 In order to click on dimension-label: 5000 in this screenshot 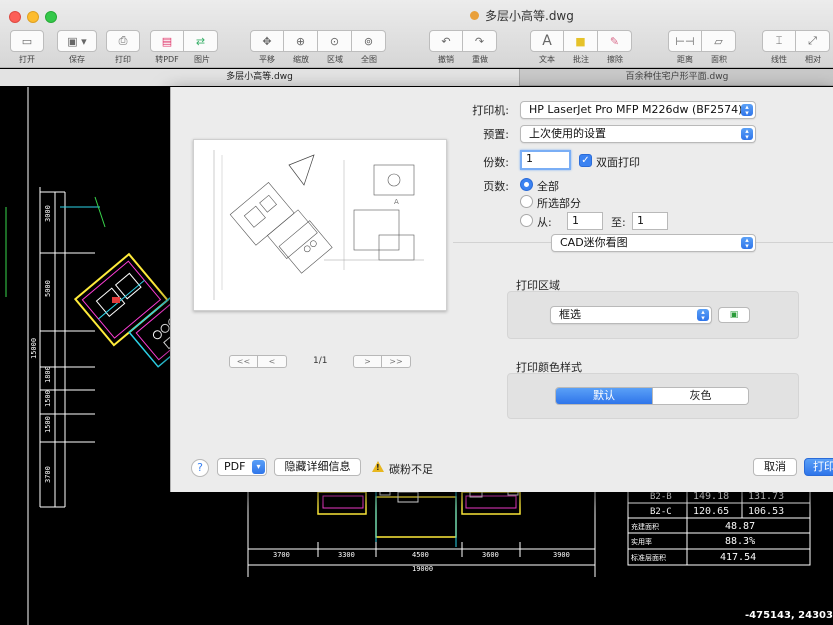, I will do `click(48, 288)`.